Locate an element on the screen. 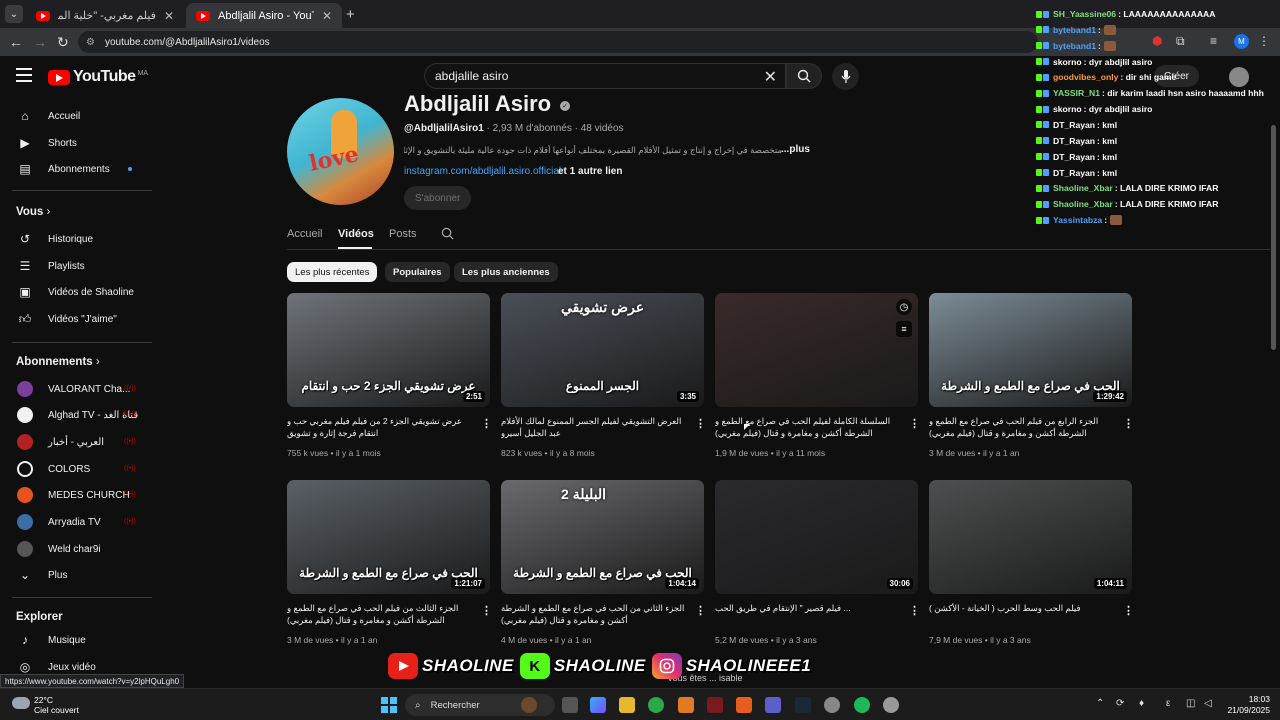 Image resolution: width=1280 pixels, height=720 pixels. file-explorer-icon is located at coordinates (627, 705).